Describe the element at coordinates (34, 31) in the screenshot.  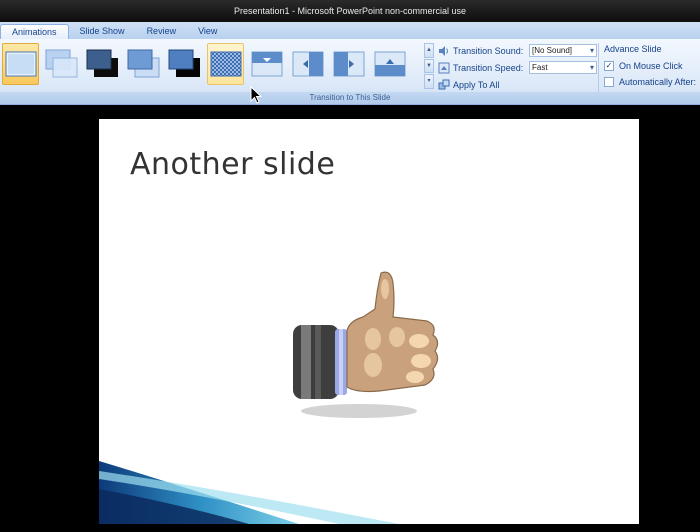
I see `tab-animations: Animations` at that location.